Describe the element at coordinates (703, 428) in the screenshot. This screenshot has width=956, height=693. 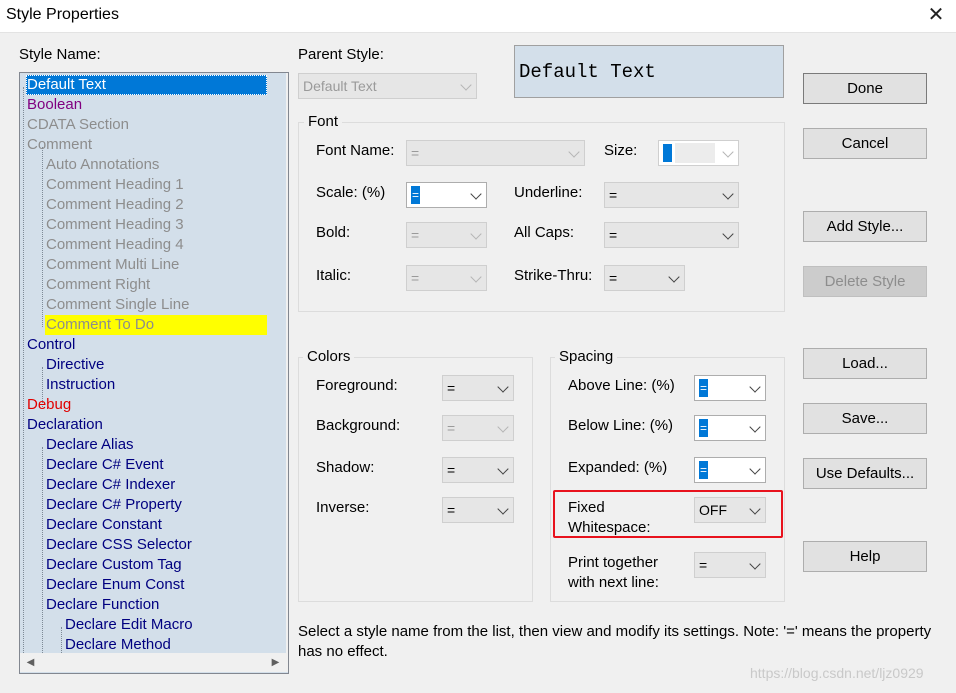
I see `below-line-value: =` at that location.